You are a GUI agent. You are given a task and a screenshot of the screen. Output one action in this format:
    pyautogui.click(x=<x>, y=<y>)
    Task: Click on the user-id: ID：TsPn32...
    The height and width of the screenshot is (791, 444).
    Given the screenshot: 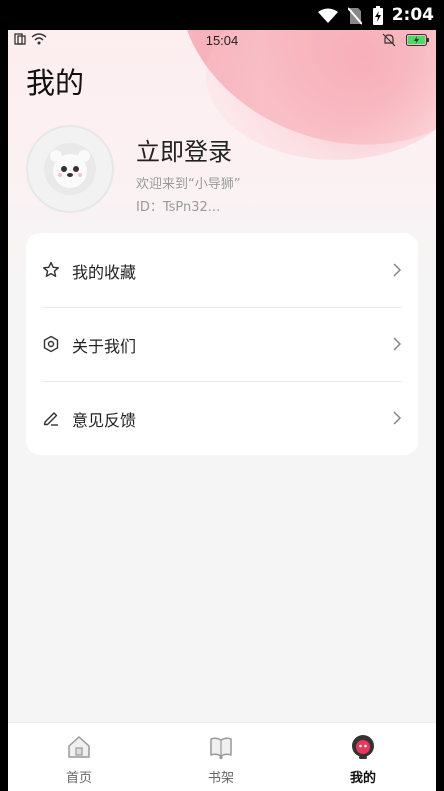 What is the action you would take?
    pyautogui.click(x=178, y=207)
    